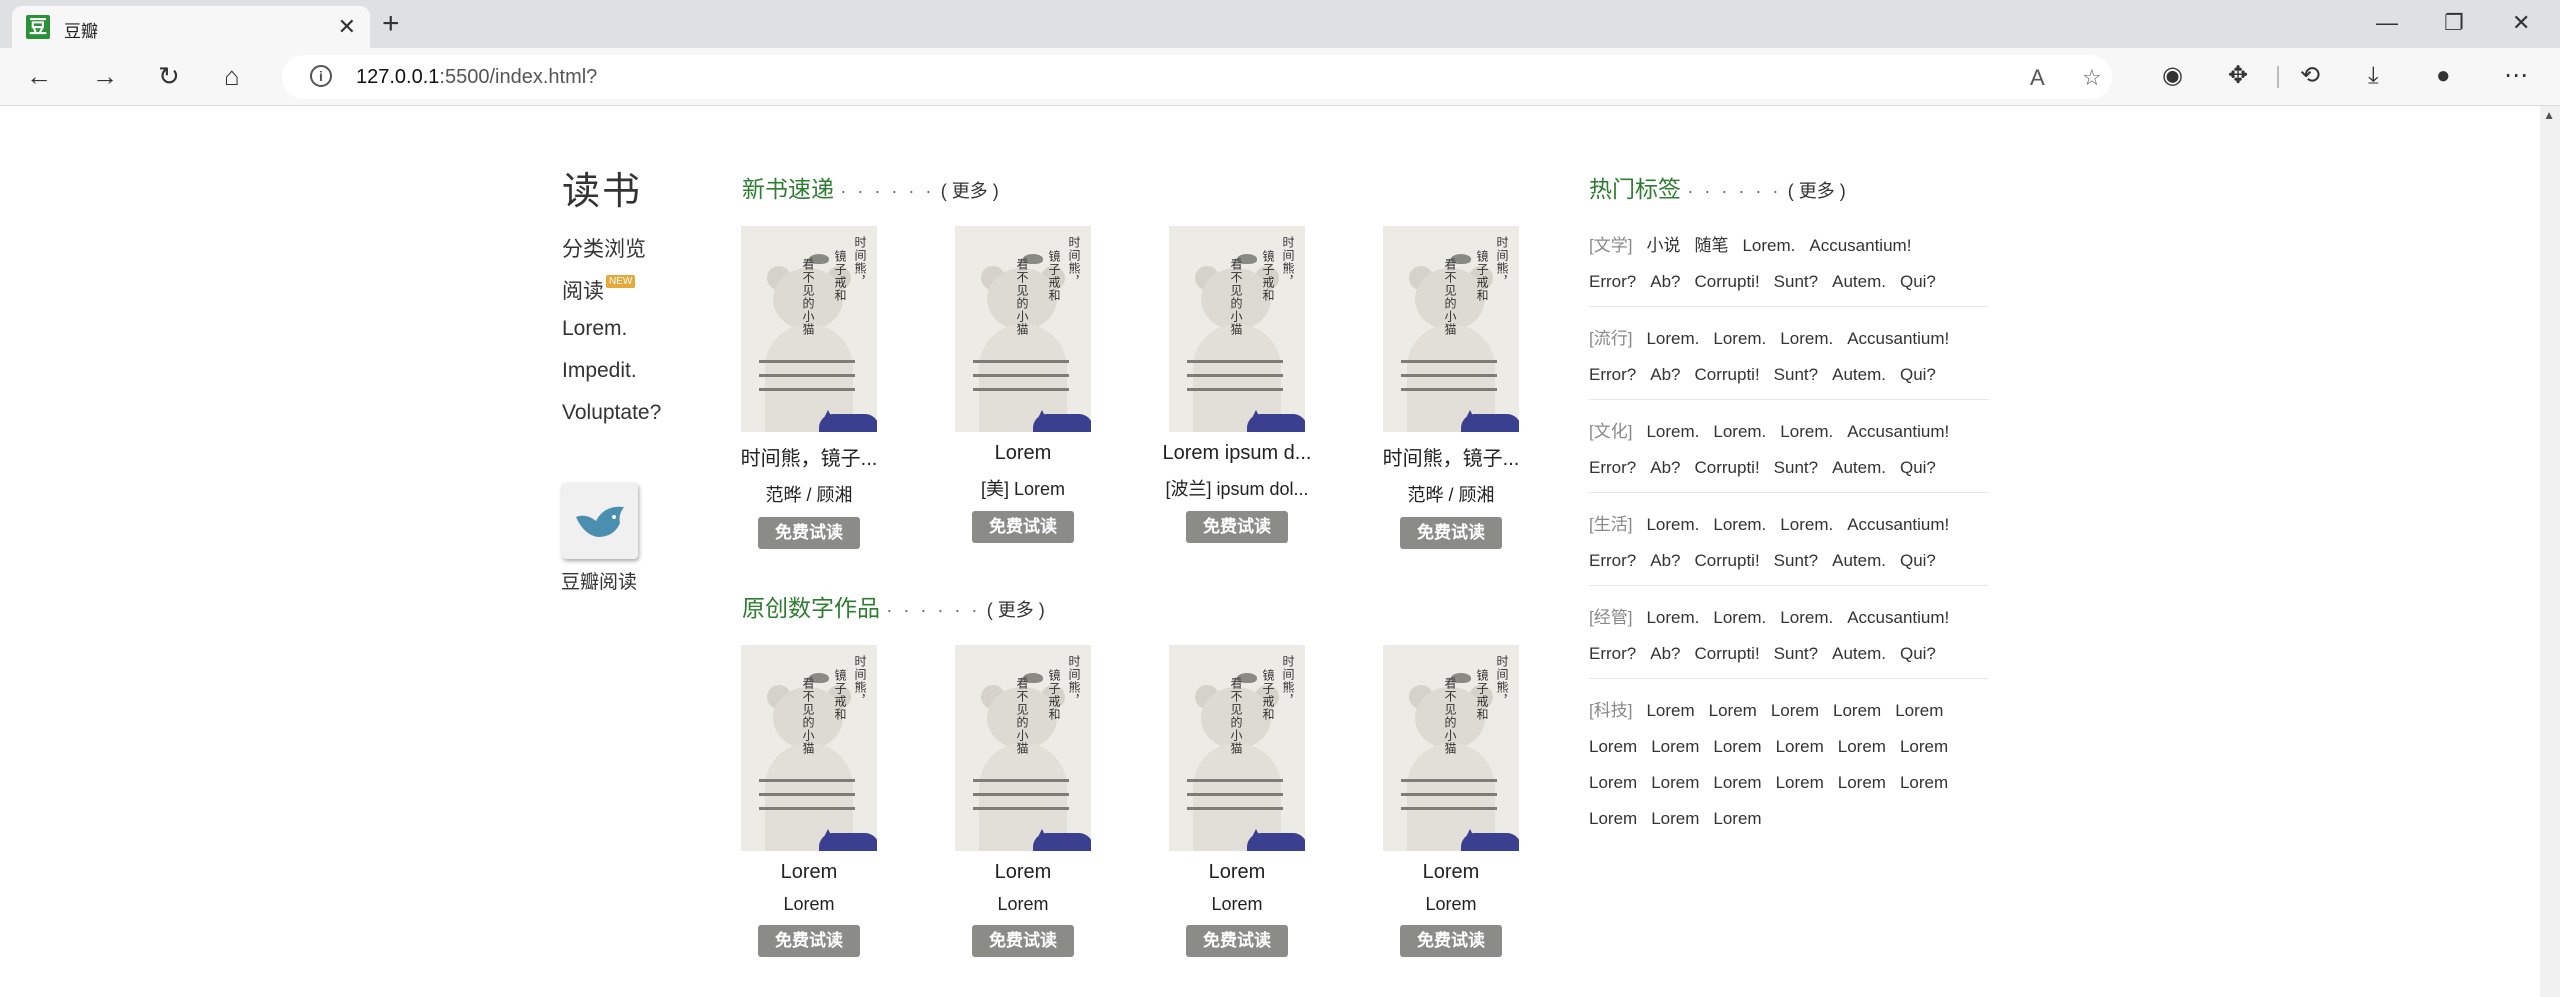  I want to click on new-tab-icon: +, so click(391, 24).